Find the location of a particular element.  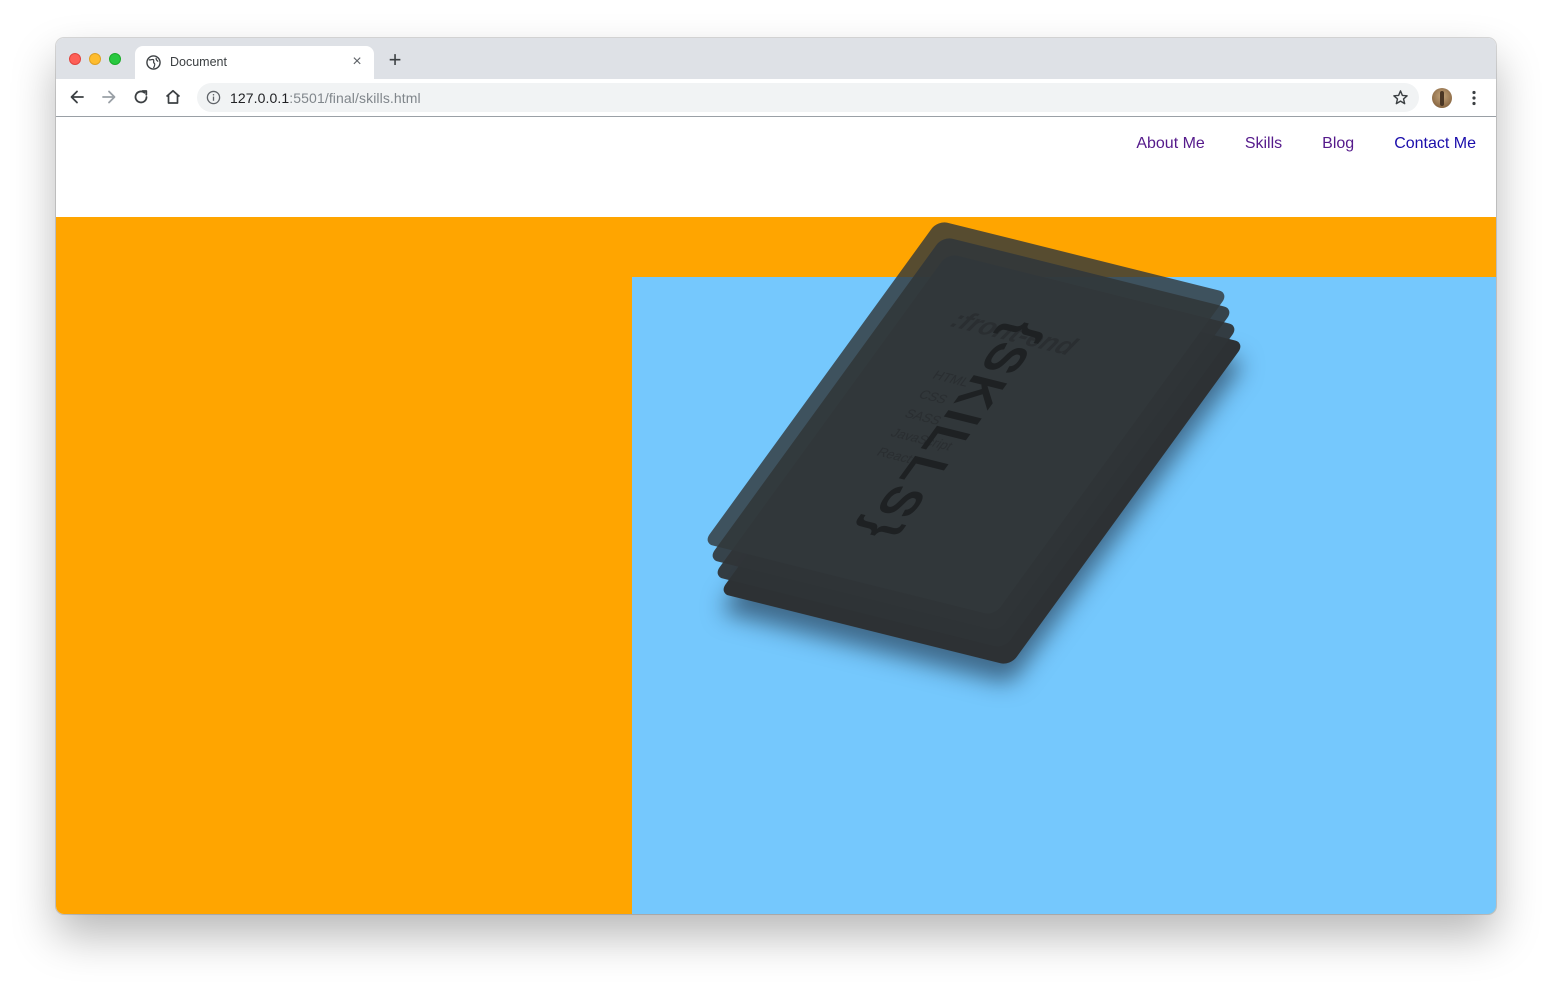

site-header: About Me Skills Blog Contact Me is located at coordinates (776, 167).